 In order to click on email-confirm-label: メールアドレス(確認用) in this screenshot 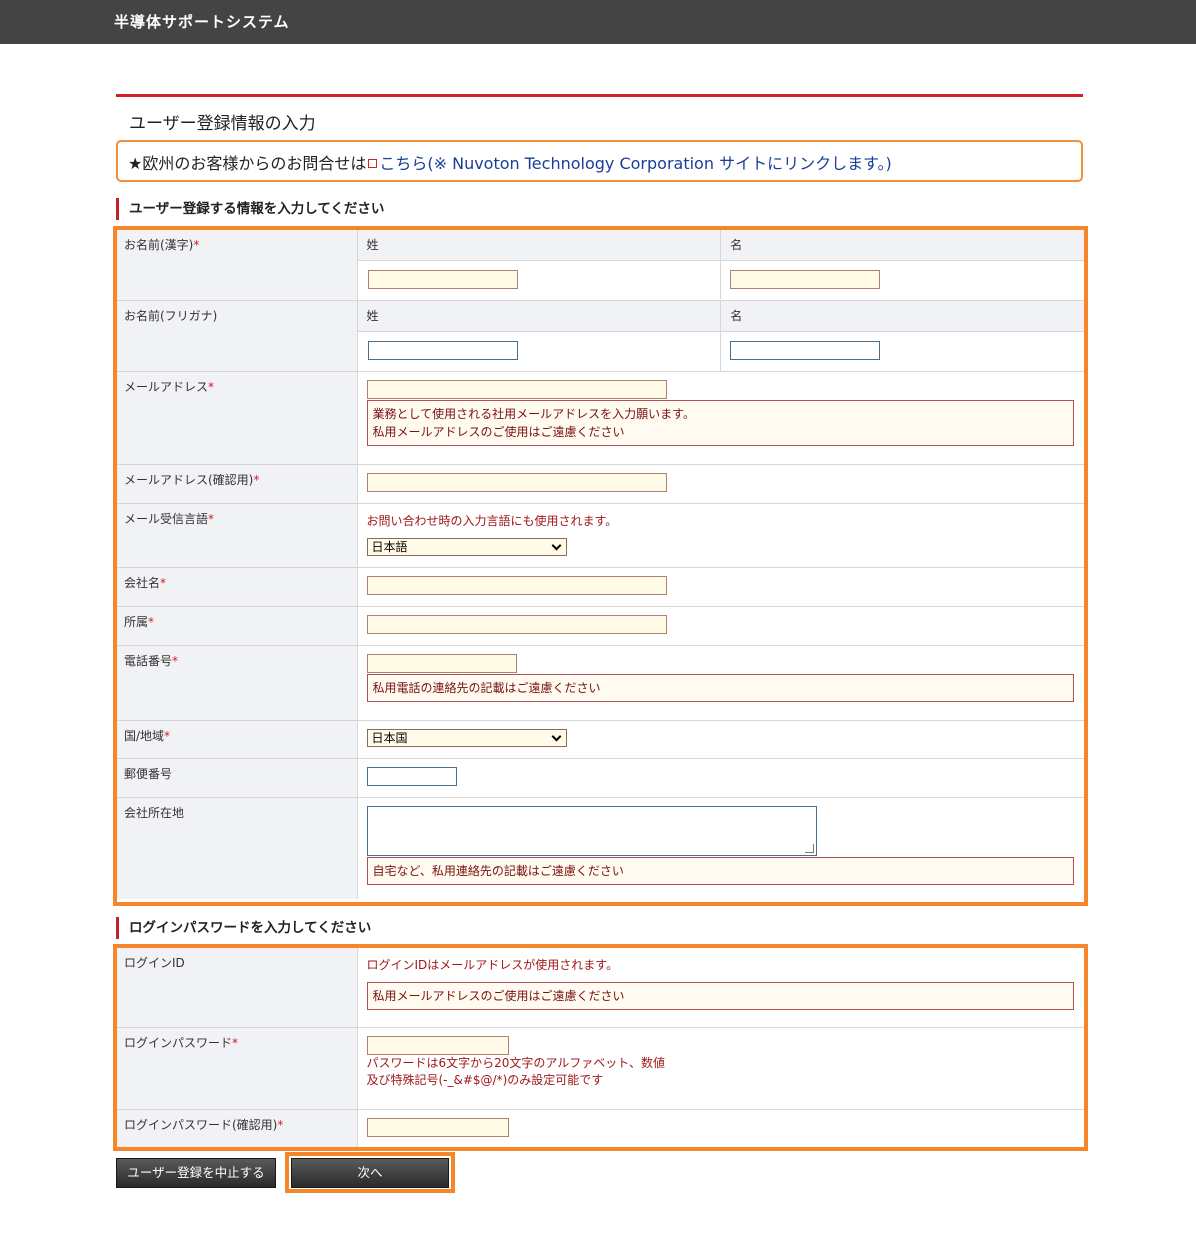, I will do `click(189, 479)`.